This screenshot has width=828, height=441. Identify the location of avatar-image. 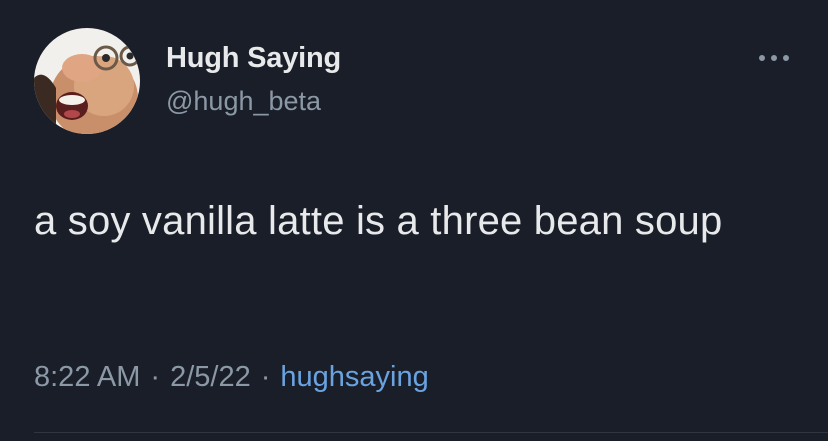
(87, 81).